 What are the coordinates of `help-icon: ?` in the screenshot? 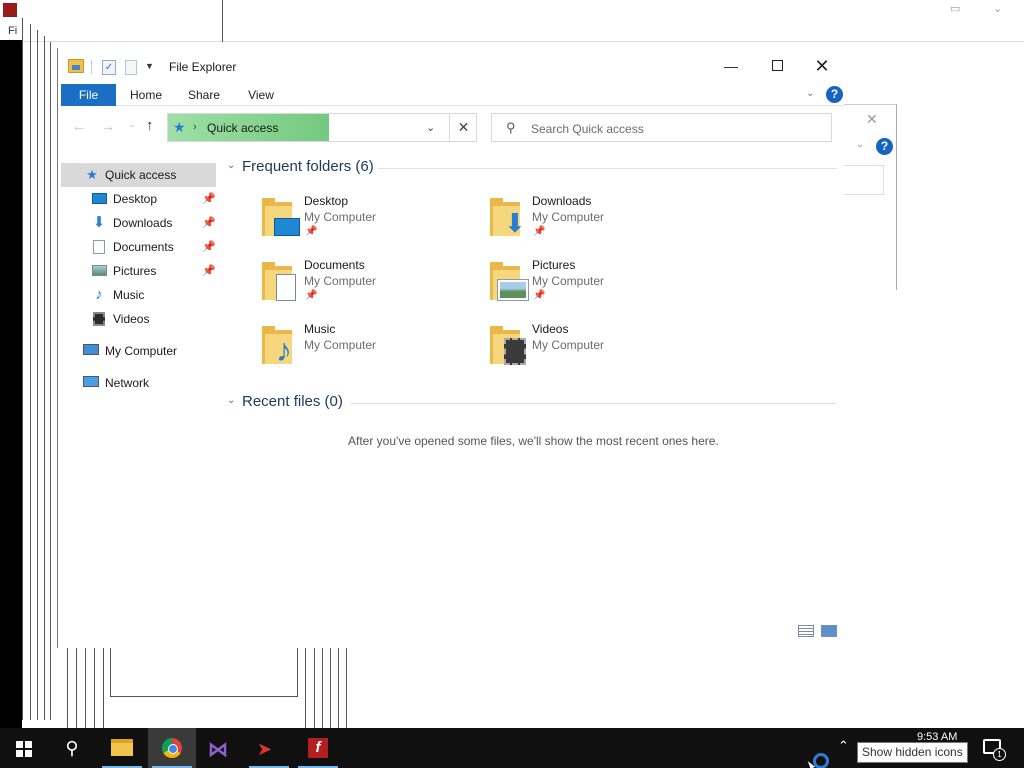 It's located at (834, 94).